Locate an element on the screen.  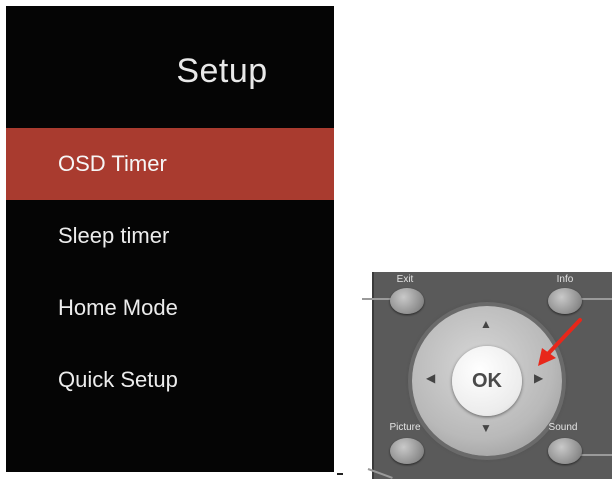
red-pointer-arrow-icon is located at coordinates (560, 342).